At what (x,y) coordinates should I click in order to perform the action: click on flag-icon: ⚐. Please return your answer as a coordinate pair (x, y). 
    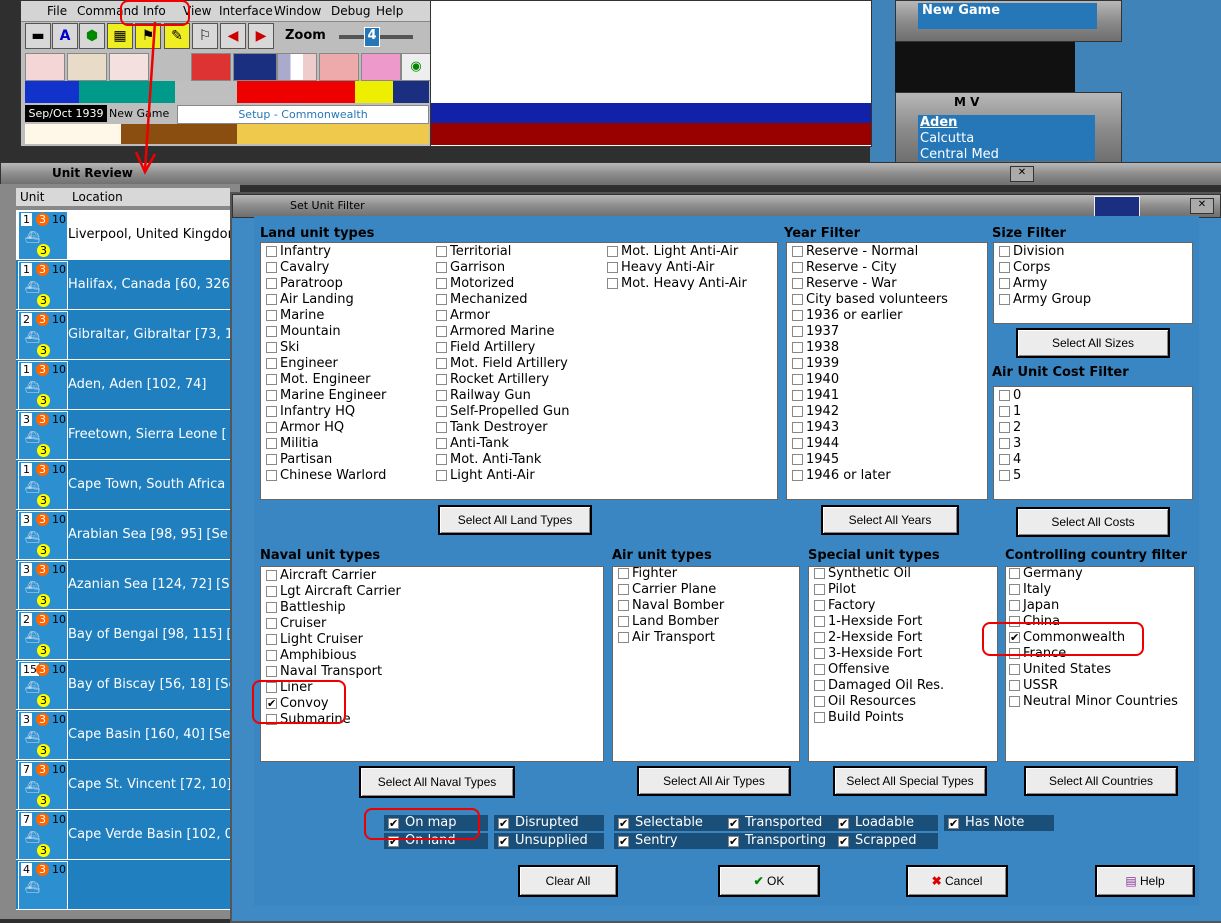
    Looking at the image, I should click on (205, 36).